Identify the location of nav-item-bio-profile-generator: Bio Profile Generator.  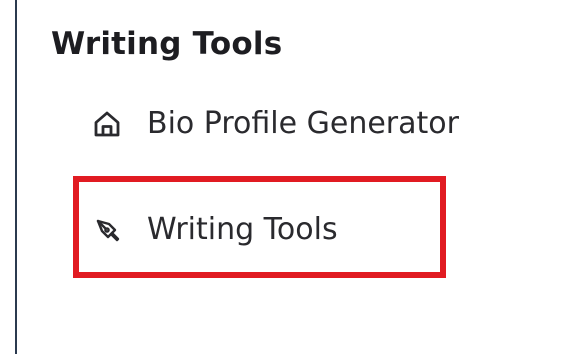
(275, 123).